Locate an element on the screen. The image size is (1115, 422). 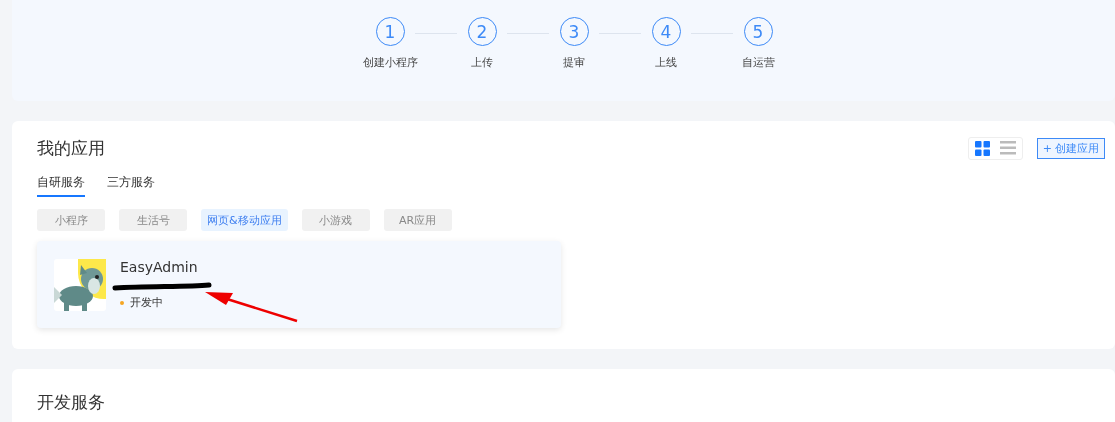
app-name: EasyAdmin is located at coordinates (159, 267).